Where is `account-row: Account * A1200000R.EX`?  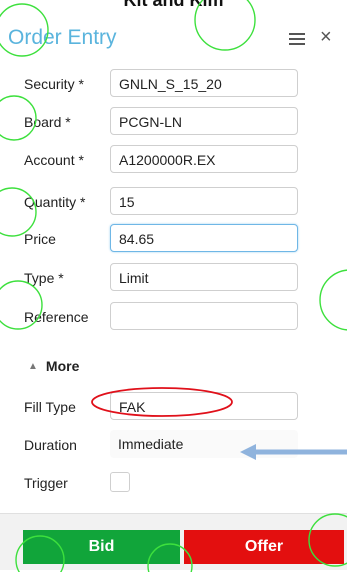
account-row: Account * A1200000R.EX is located at coordinates (173, 160).